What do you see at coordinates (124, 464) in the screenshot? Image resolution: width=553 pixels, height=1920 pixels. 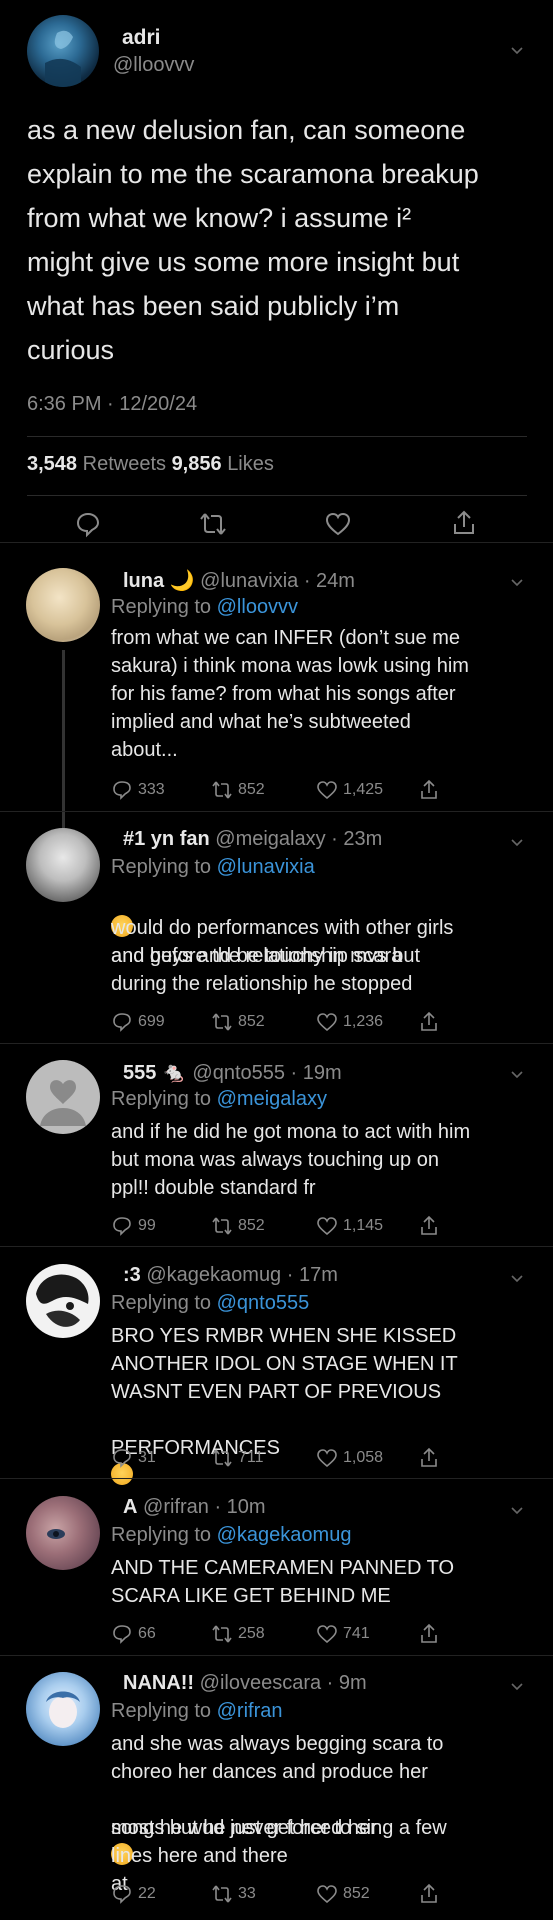 I see `retweets-label: Retweets` at bounding box center [124, 464].